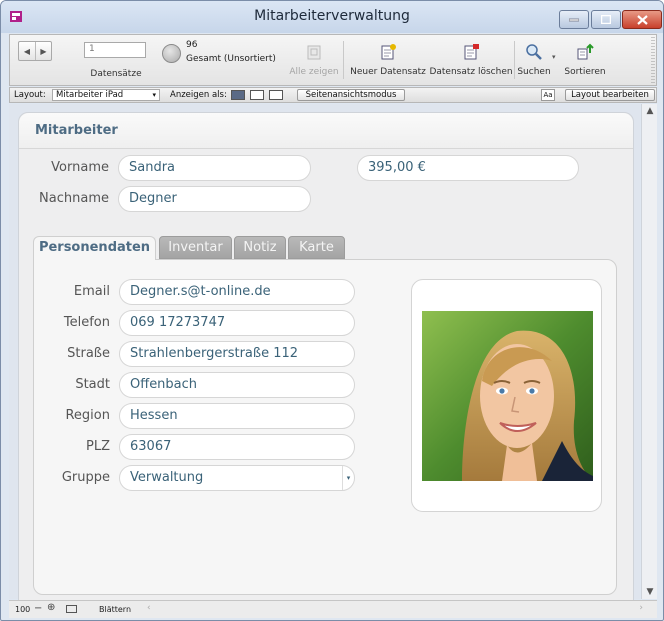  Describe the element at coordinates (27, 51) in the screenshot. I see `previous-record-icon: ◀` at that location.